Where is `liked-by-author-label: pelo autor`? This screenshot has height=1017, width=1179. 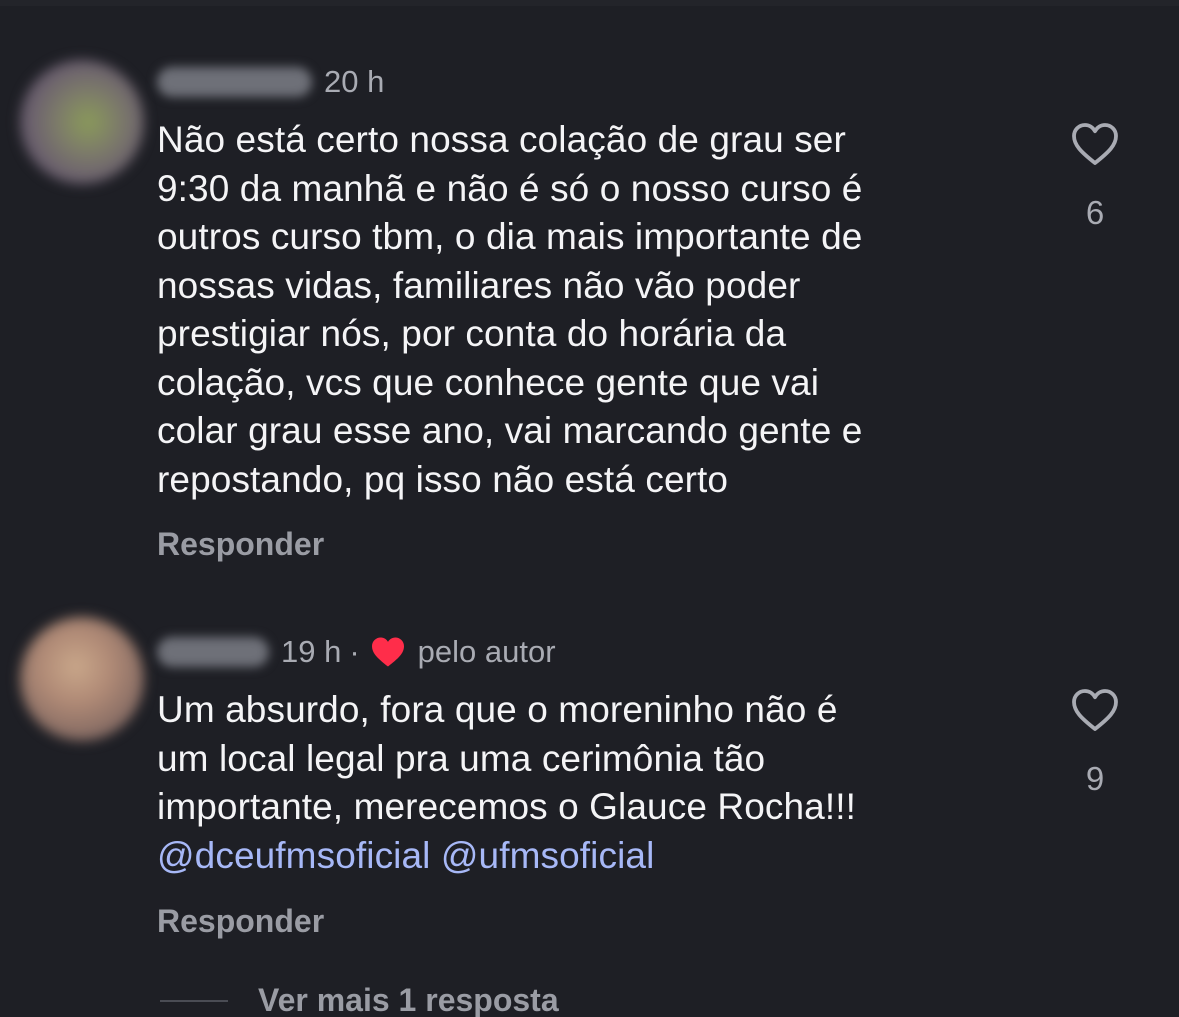 liked-by-author-label: pelo autor is located at coordinates (486, 651).